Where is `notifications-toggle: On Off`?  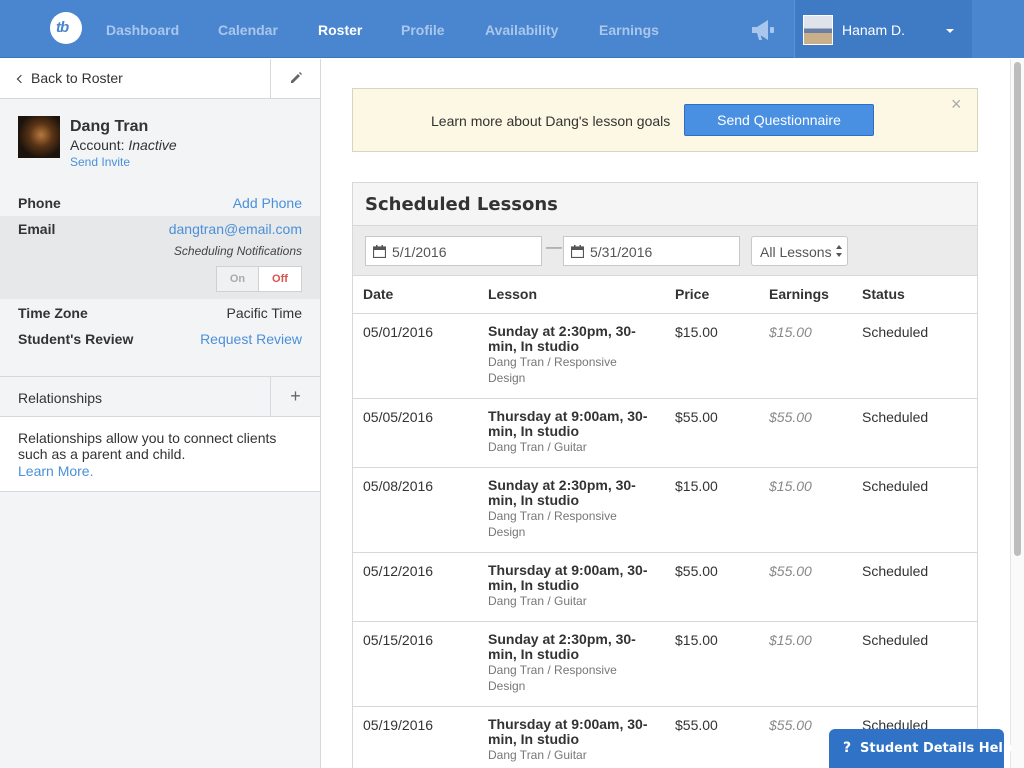 notifications-toggle: On Off is located at coordinates (259, 279).